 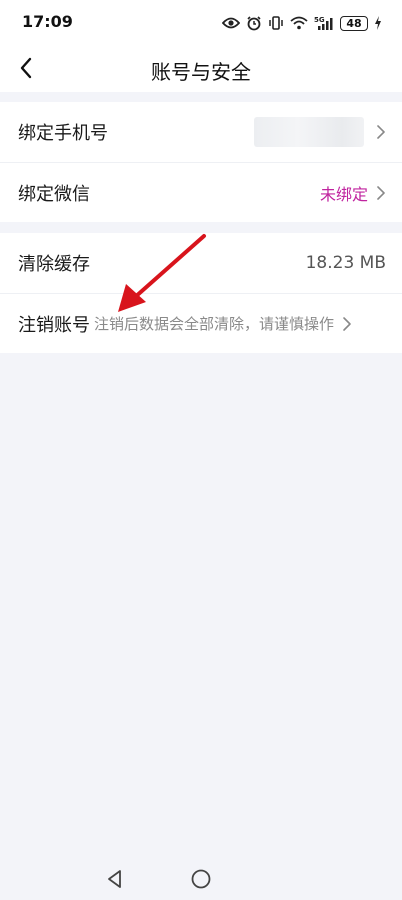 I want to click on bind-wechat-right: 未绑定, so click(x=353, y=193).